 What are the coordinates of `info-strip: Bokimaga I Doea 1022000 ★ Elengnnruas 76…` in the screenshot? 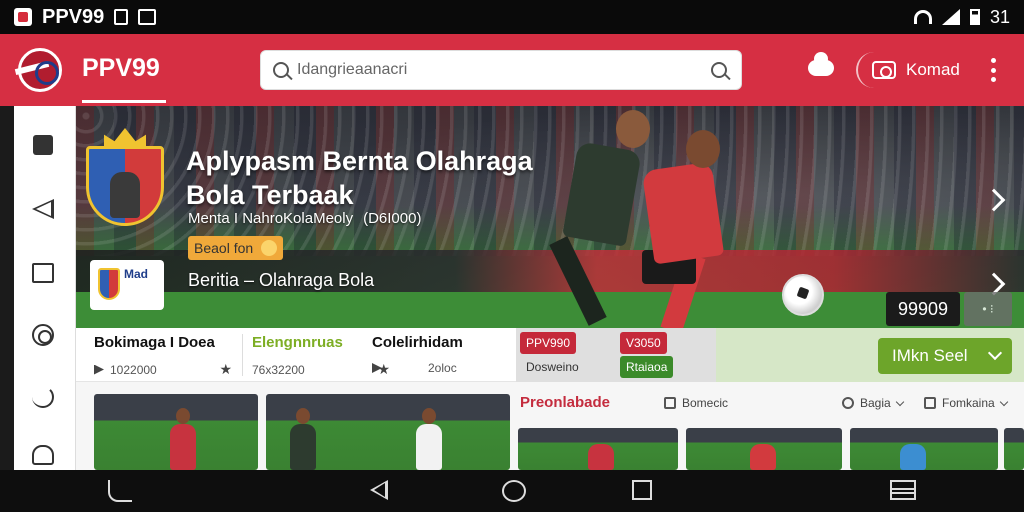 It's located at (296, 355).